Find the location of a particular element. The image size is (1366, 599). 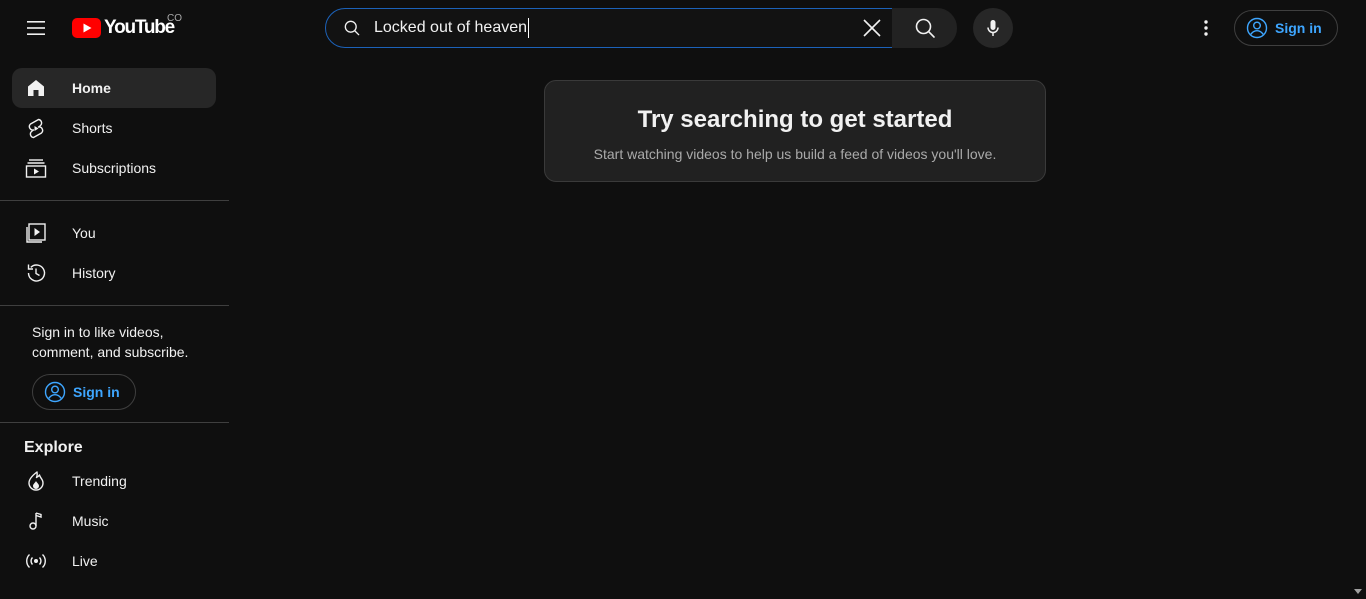

search-button is located at coordinates (924, 28).